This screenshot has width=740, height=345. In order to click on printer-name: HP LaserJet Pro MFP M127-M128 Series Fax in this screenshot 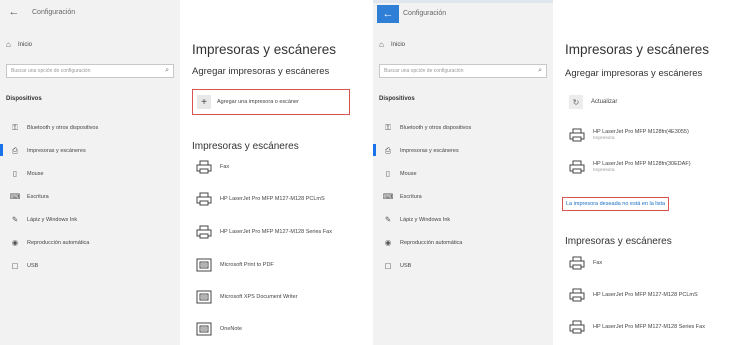, I will do `click(649, 327)`.